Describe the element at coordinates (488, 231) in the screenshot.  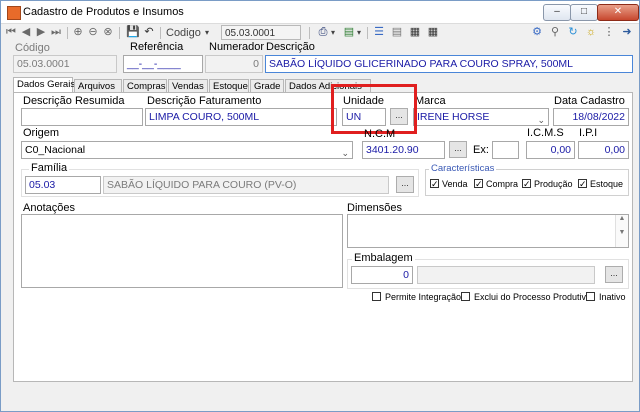
I see `dimensoes-textarea: ▲ ▼` at that location.